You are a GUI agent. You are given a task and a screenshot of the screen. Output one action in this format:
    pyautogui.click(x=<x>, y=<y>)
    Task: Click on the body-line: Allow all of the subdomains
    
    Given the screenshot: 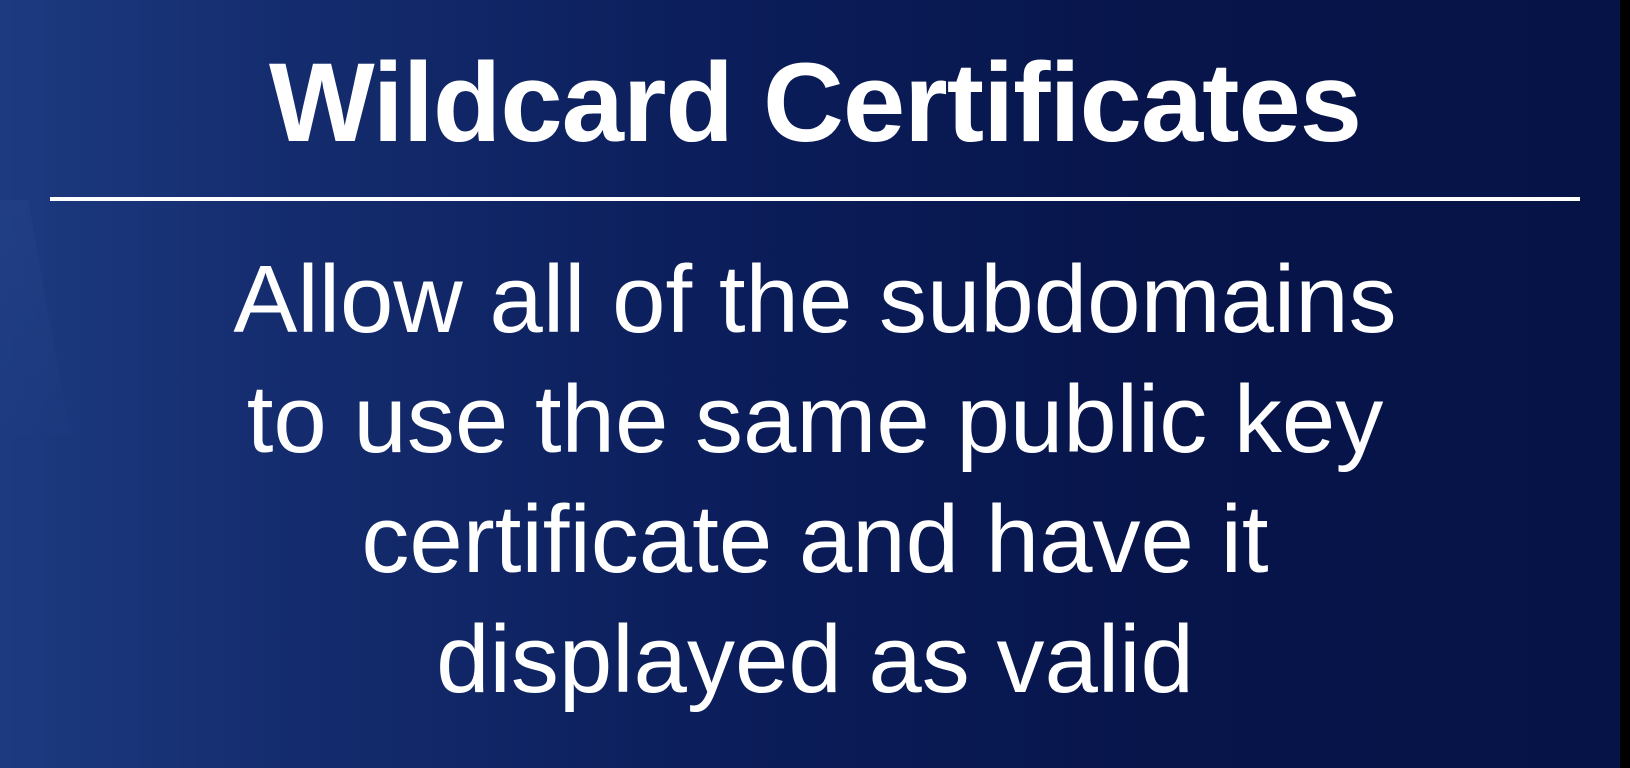 What is the action you would take?
    pyautogui.click(x=815, y=299)
    